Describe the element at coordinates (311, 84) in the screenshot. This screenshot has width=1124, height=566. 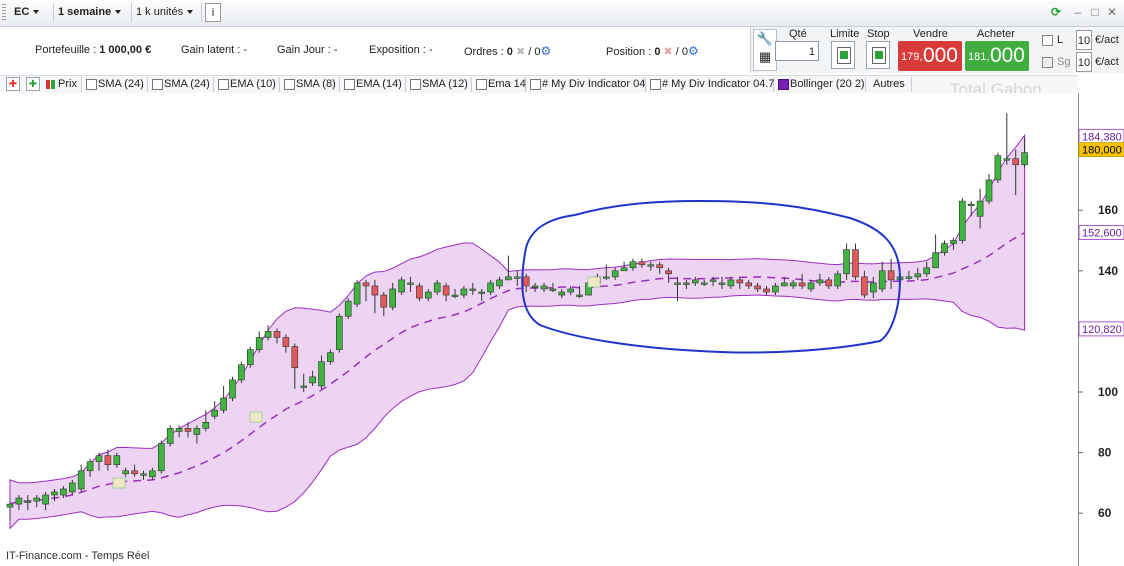
I see `legend-sma-8: SMA (8)` at that location.